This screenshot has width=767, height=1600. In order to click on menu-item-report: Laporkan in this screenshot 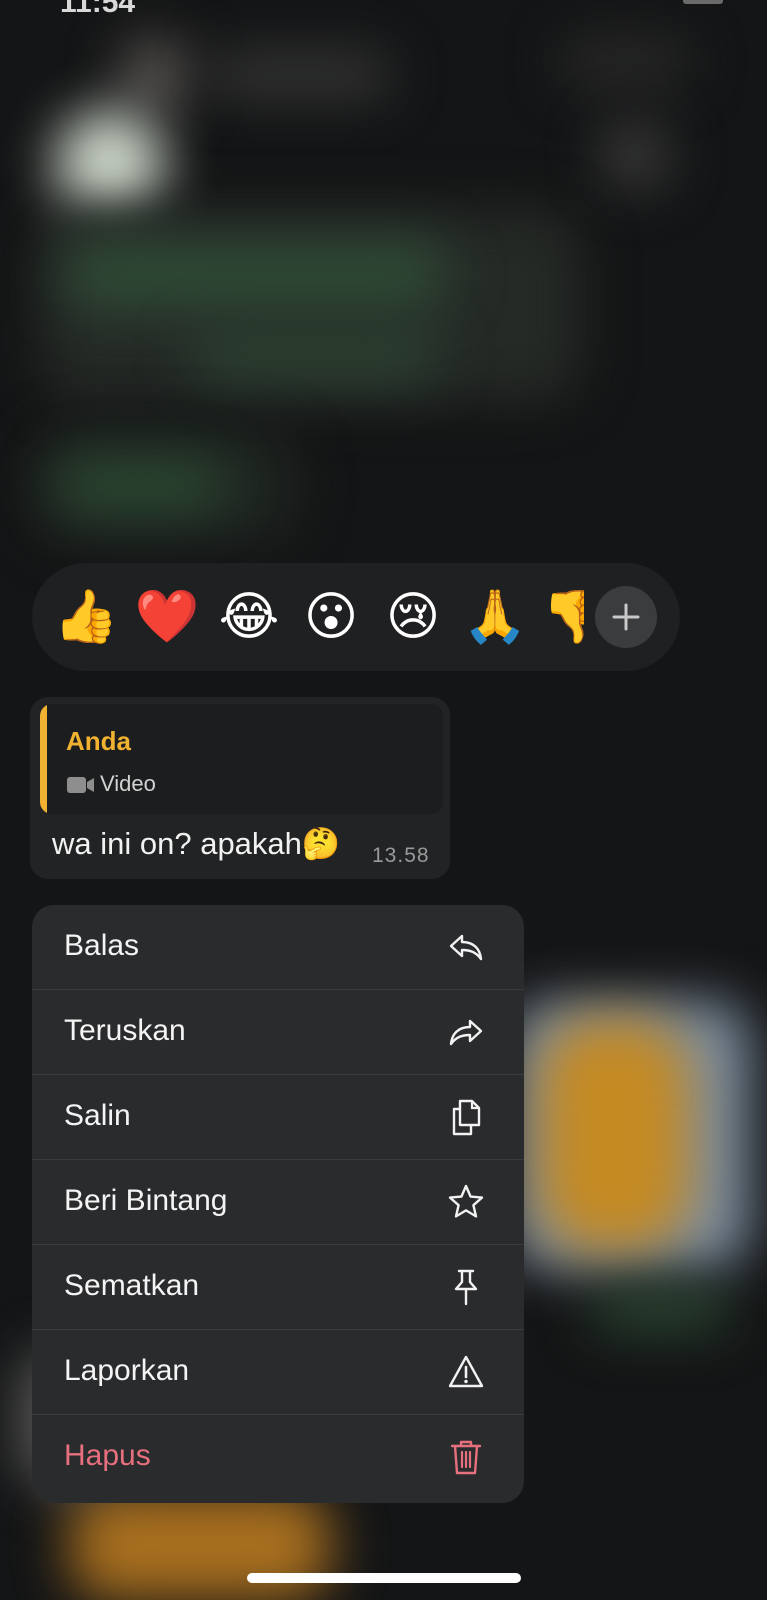, I will do `click(278, 1372)`.